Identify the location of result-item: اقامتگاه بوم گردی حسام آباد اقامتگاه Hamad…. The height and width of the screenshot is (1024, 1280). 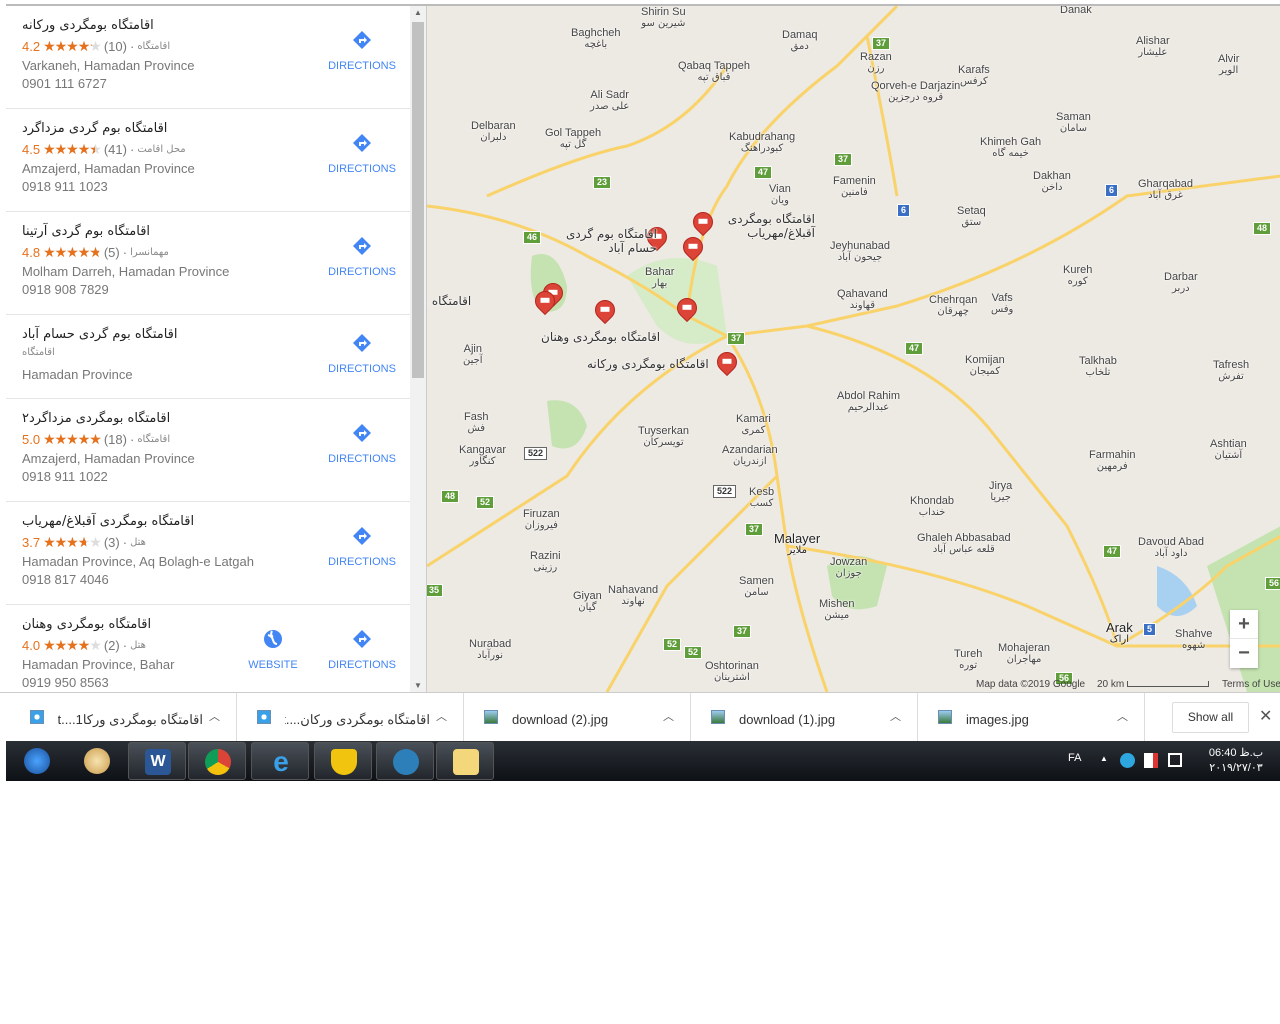
(208, 357).